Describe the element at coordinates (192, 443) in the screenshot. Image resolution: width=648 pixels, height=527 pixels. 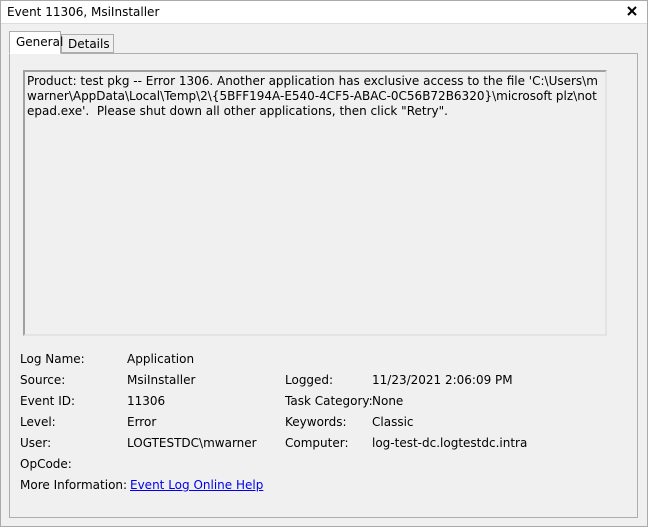
I see `user-value: LOGTESTDC\mwarner` at that location.